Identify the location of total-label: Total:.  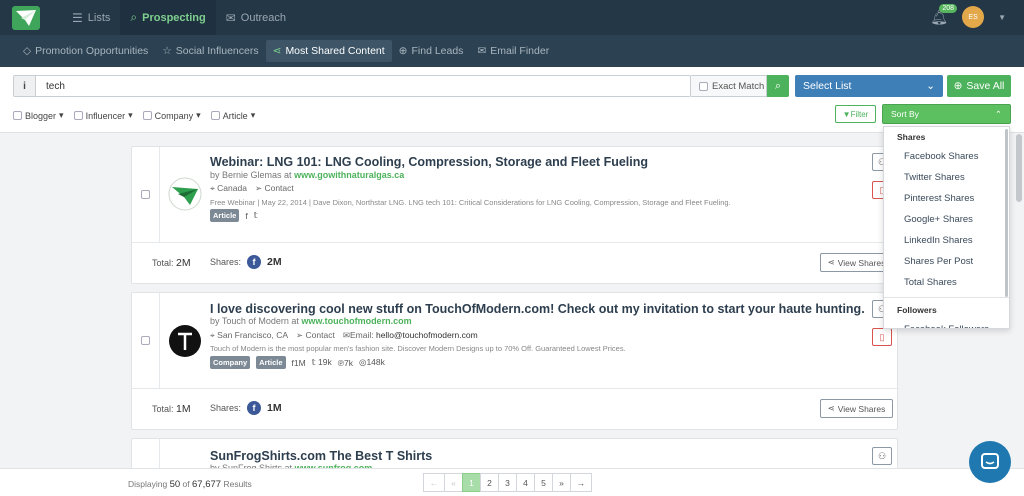
(163, 263).